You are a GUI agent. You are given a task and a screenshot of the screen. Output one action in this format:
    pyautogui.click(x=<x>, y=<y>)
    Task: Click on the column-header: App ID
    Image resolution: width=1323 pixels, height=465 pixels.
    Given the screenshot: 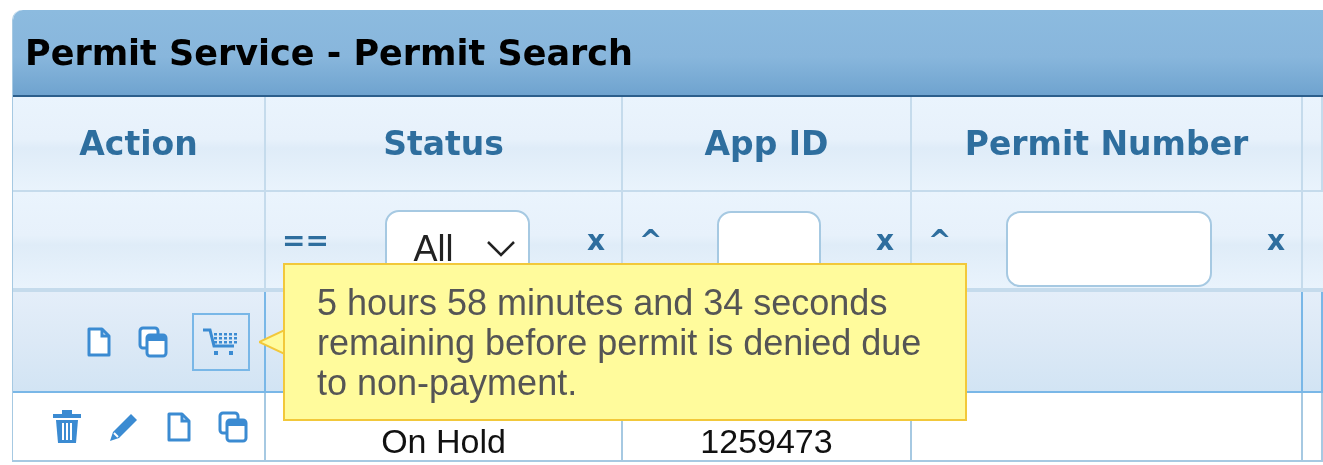 What is the action you would take?
    pyautogui.click(x=767, y=144)
    